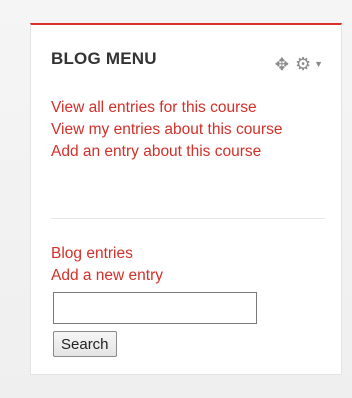 The width and height of the screenshot is (352, 398). I want to click on divider, so click(188, 218).